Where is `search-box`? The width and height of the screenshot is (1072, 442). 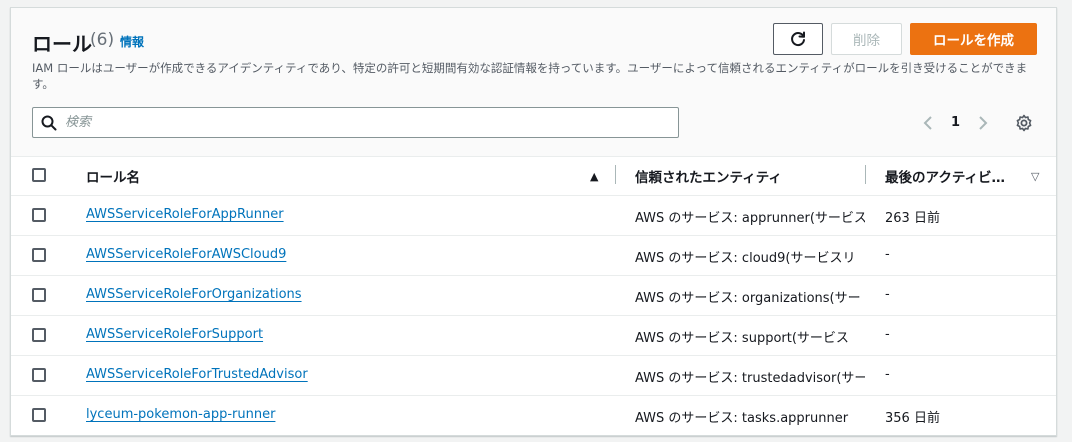
search-box is located at coordinates (355, 122).